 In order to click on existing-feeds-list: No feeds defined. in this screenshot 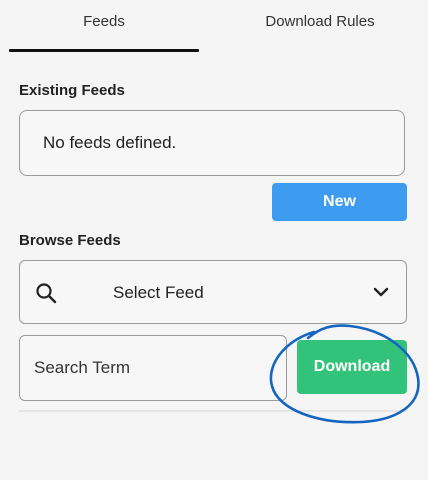, I will do `click(212, 143)`.